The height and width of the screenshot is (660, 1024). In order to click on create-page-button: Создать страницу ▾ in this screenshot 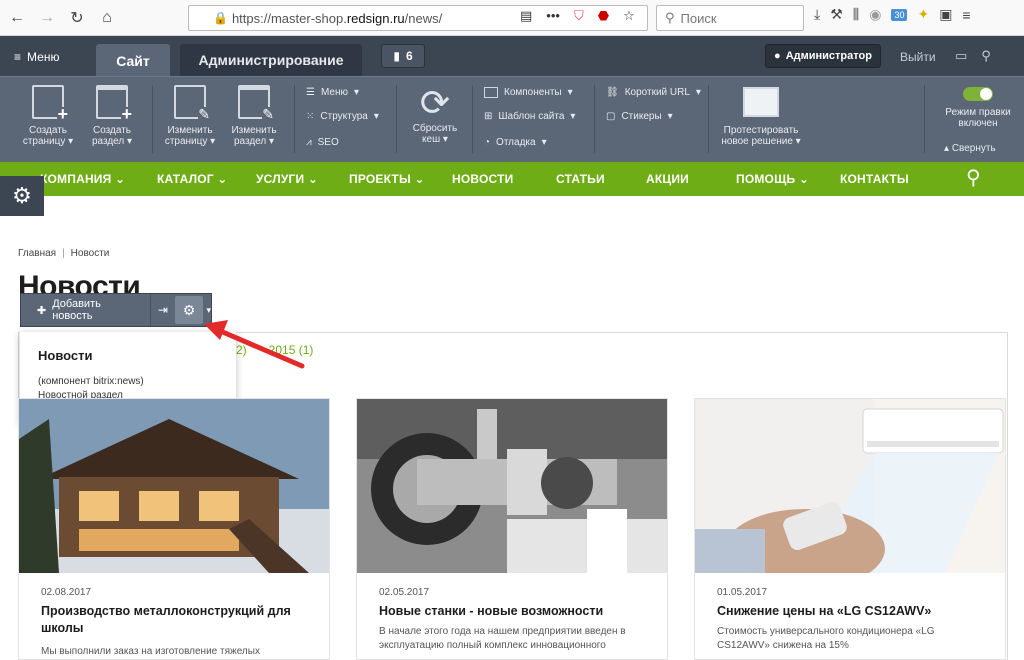, I will do `click(48, 116)`.